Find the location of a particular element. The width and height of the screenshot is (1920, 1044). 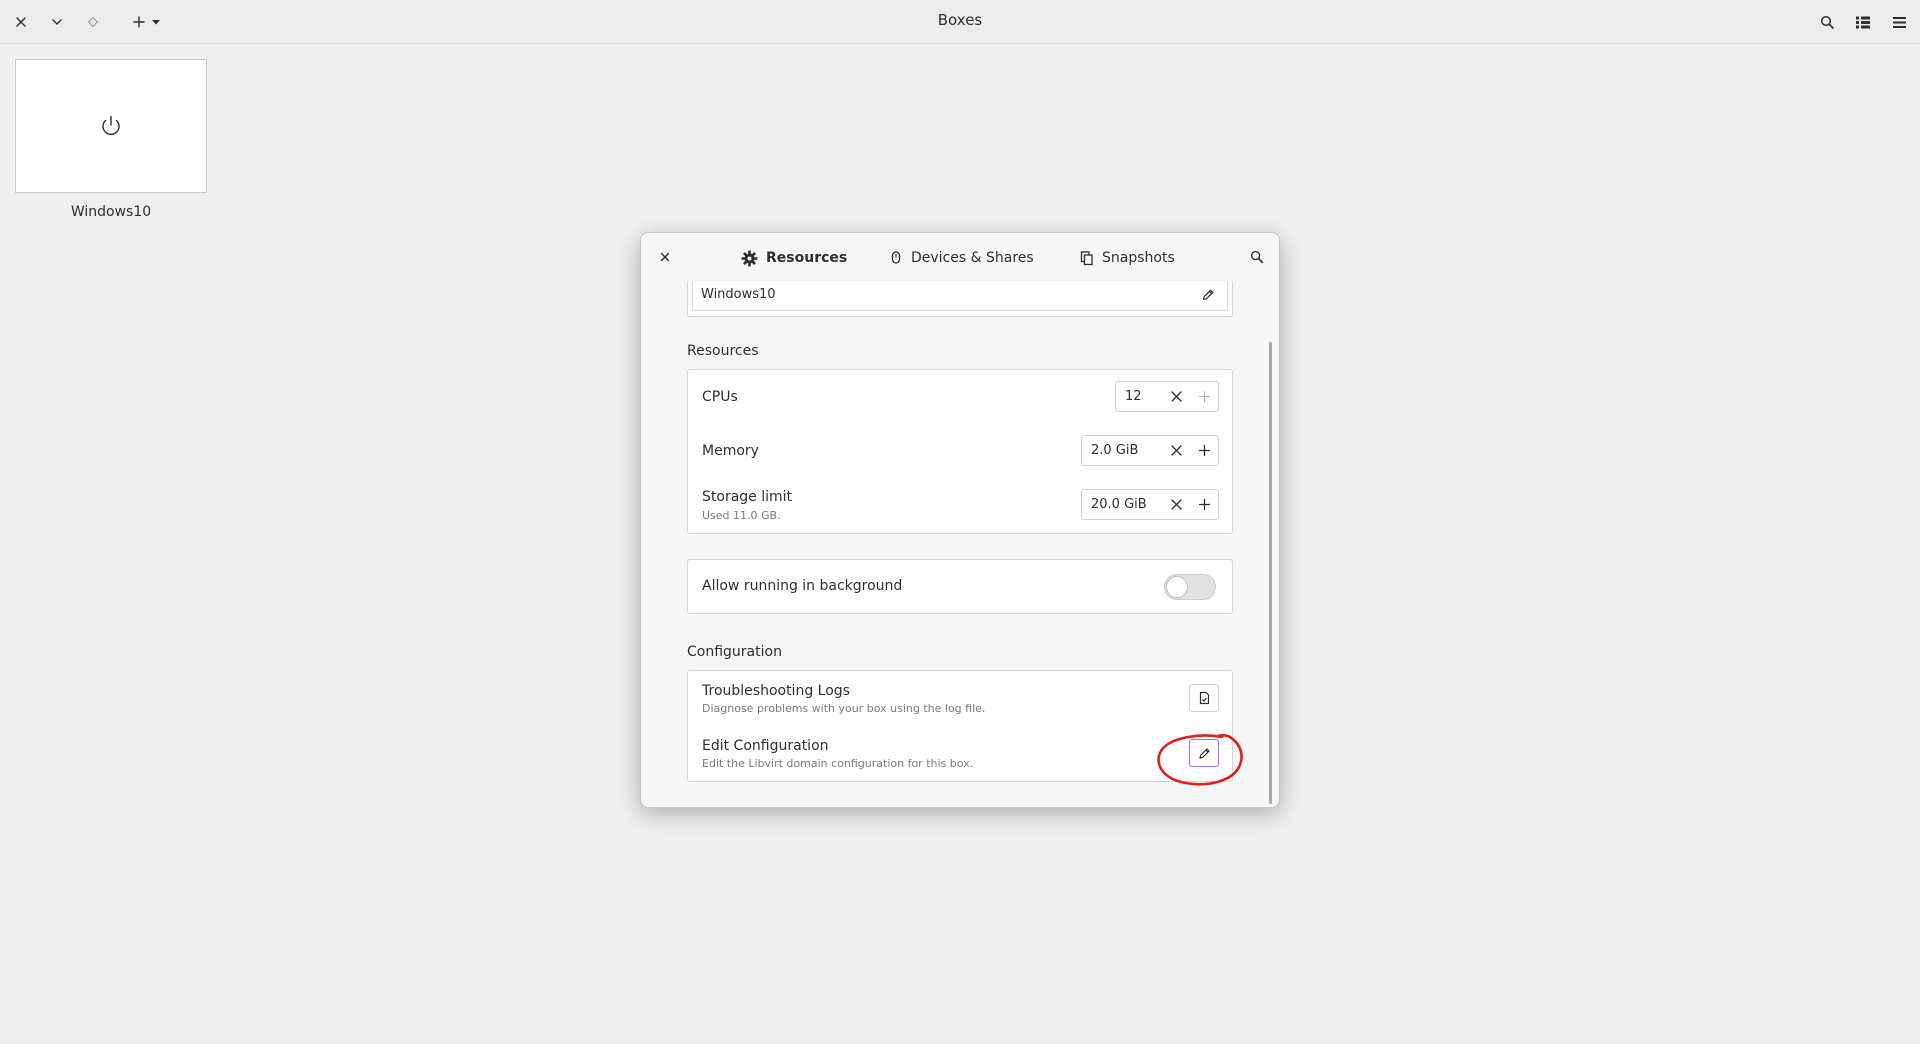

configuration-section-title: Configuration is located at coordinates (734, 652).